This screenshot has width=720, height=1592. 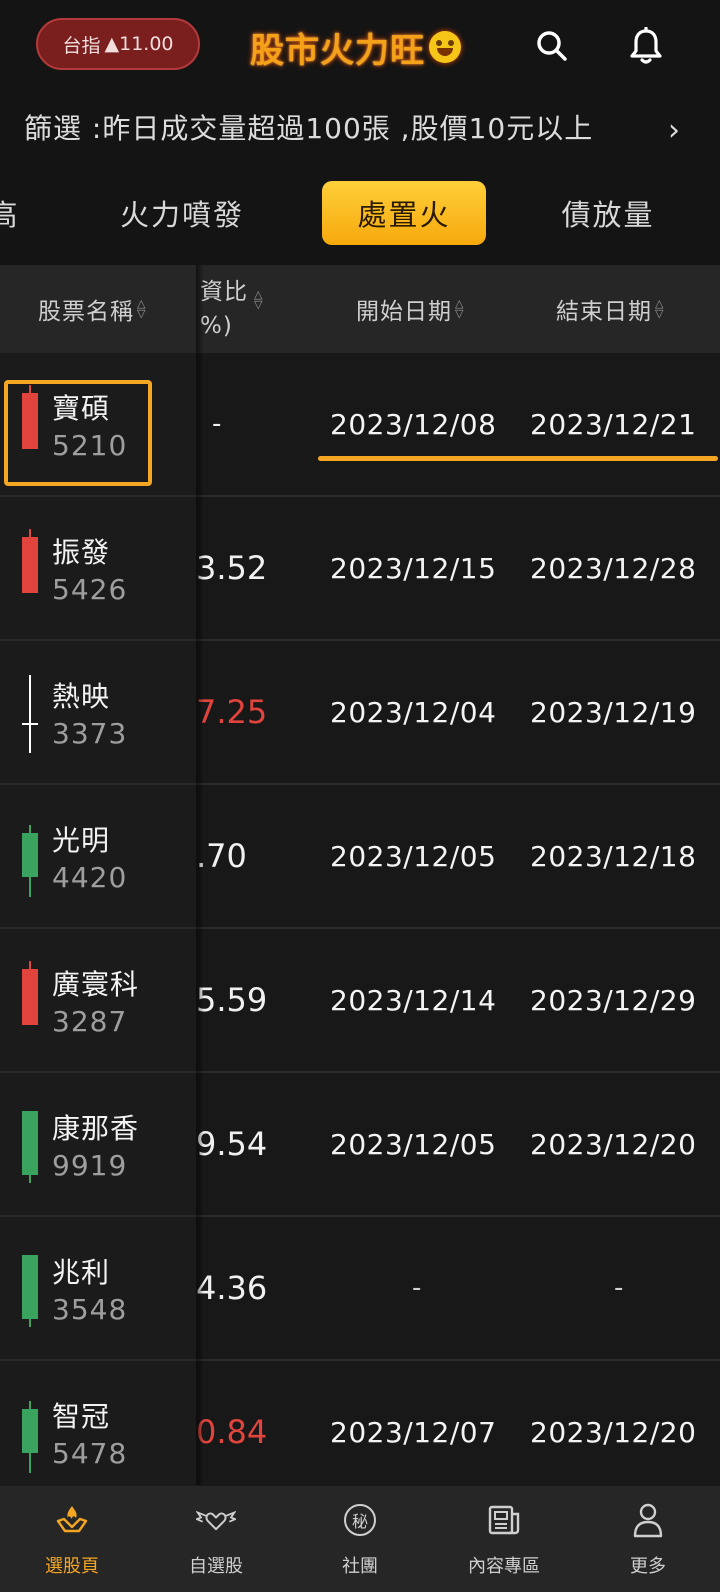 I want to click on category-tabs: 高 火力噴發 處置火 債放量, so click(x=360, y=213).